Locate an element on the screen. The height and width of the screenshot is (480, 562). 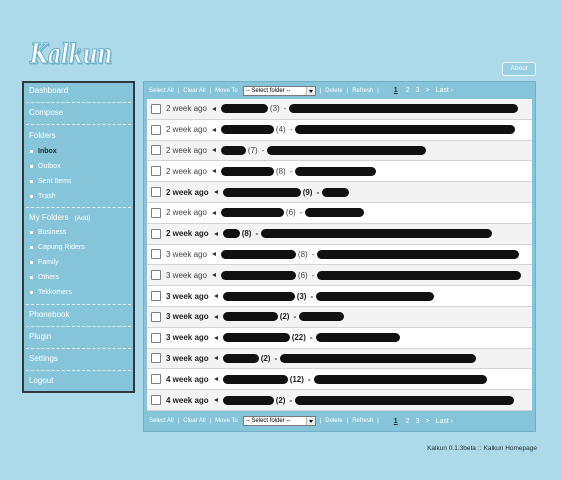
pagination: 1 2 3 > Last › is located at coordinates (426, 90).